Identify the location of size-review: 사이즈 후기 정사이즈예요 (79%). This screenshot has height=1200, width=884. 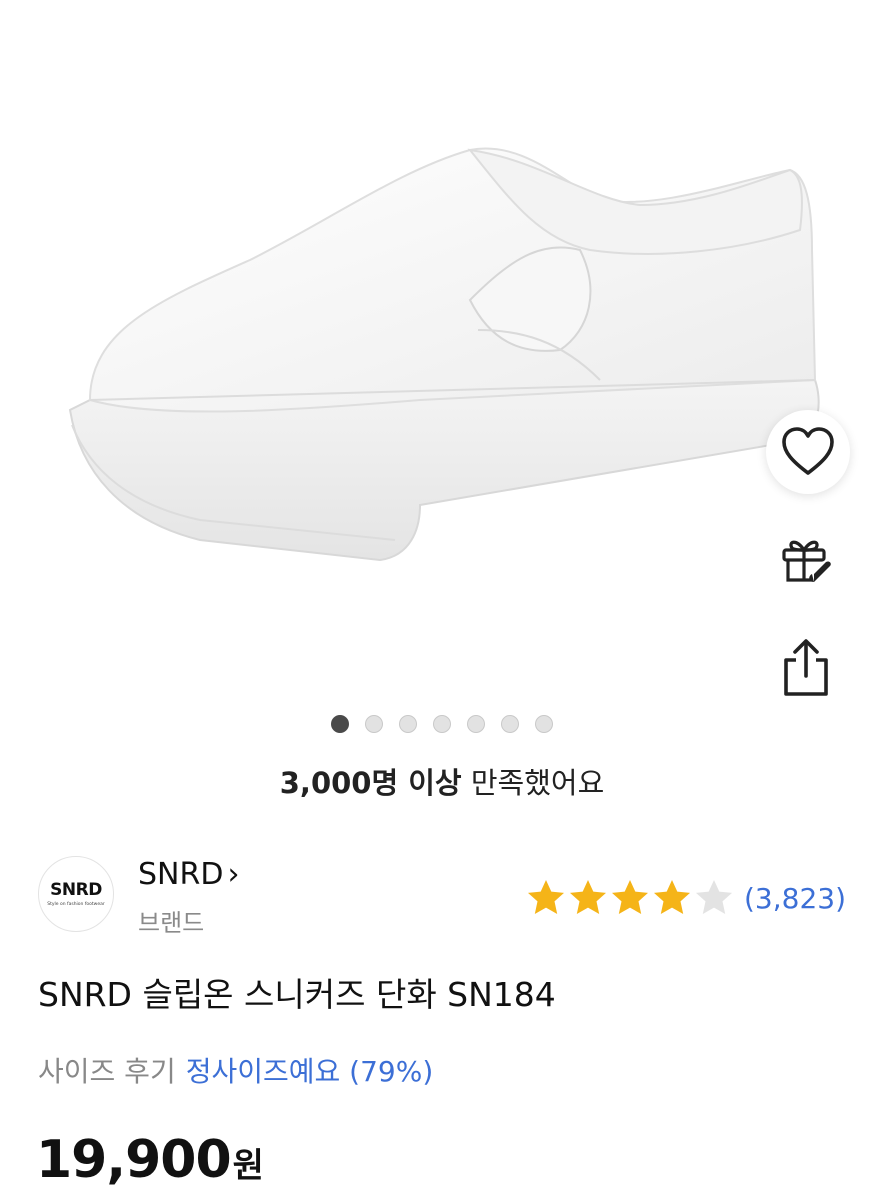
(235, 1070).